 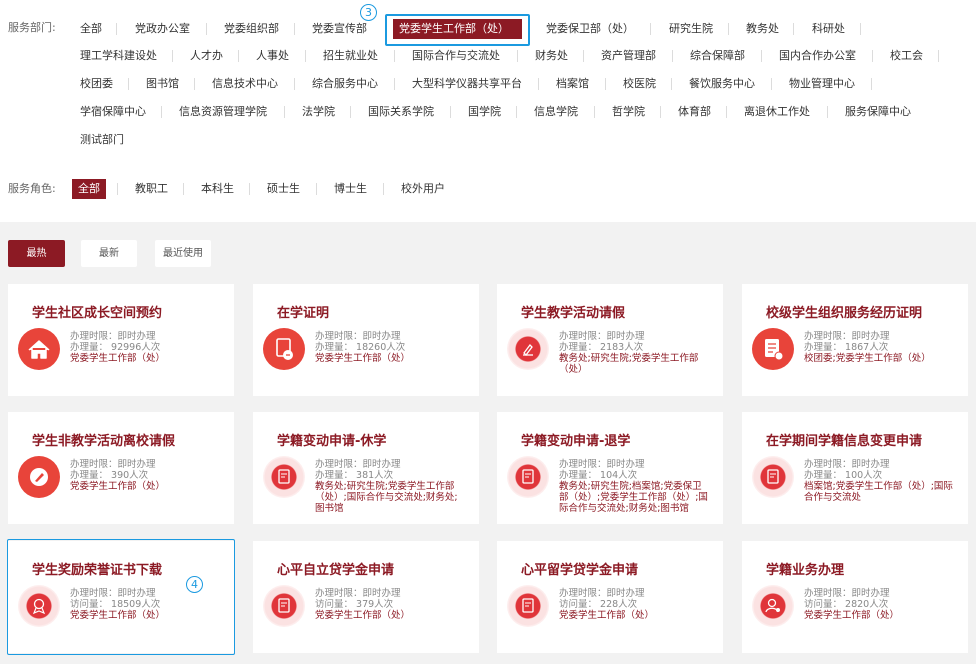 What do you see at coordinates (572, 84) in the screenshot?
I see `dept-tag-archives: 档案馆` at bounding box center [572, 84].